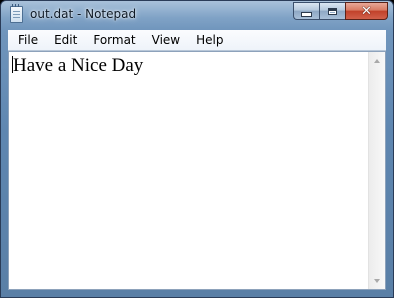  I want to click on menu-file: File, so click(28, 40).